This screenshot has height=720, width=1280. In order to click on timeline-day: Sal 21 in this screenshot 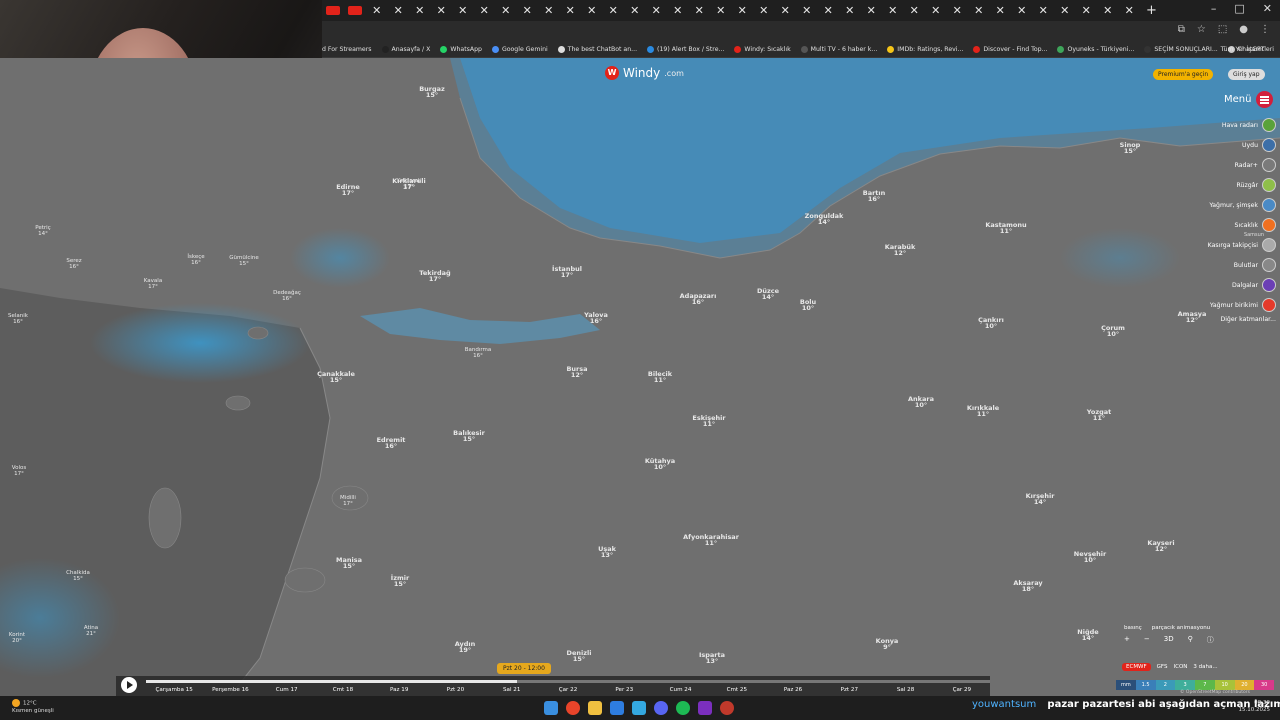, I will do `click(512, 690)`.